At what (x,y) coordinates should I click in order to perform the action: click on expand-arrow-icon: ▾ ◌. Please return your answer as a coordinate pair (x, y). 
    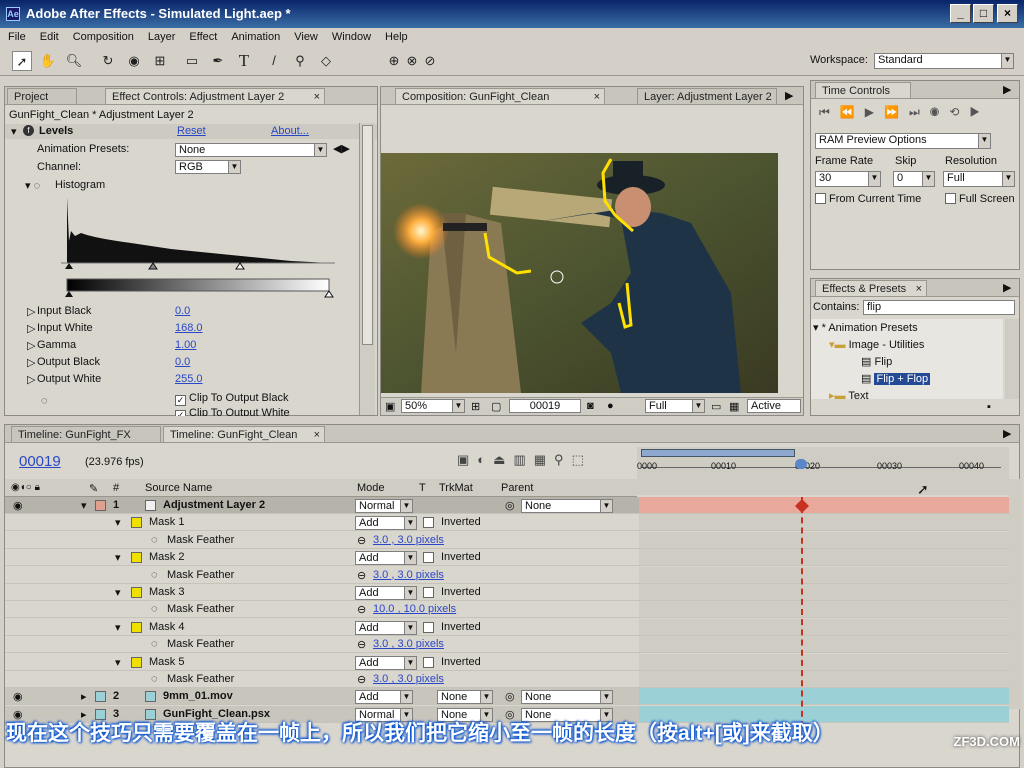
    Looking at the image, I should click on (32, 185).